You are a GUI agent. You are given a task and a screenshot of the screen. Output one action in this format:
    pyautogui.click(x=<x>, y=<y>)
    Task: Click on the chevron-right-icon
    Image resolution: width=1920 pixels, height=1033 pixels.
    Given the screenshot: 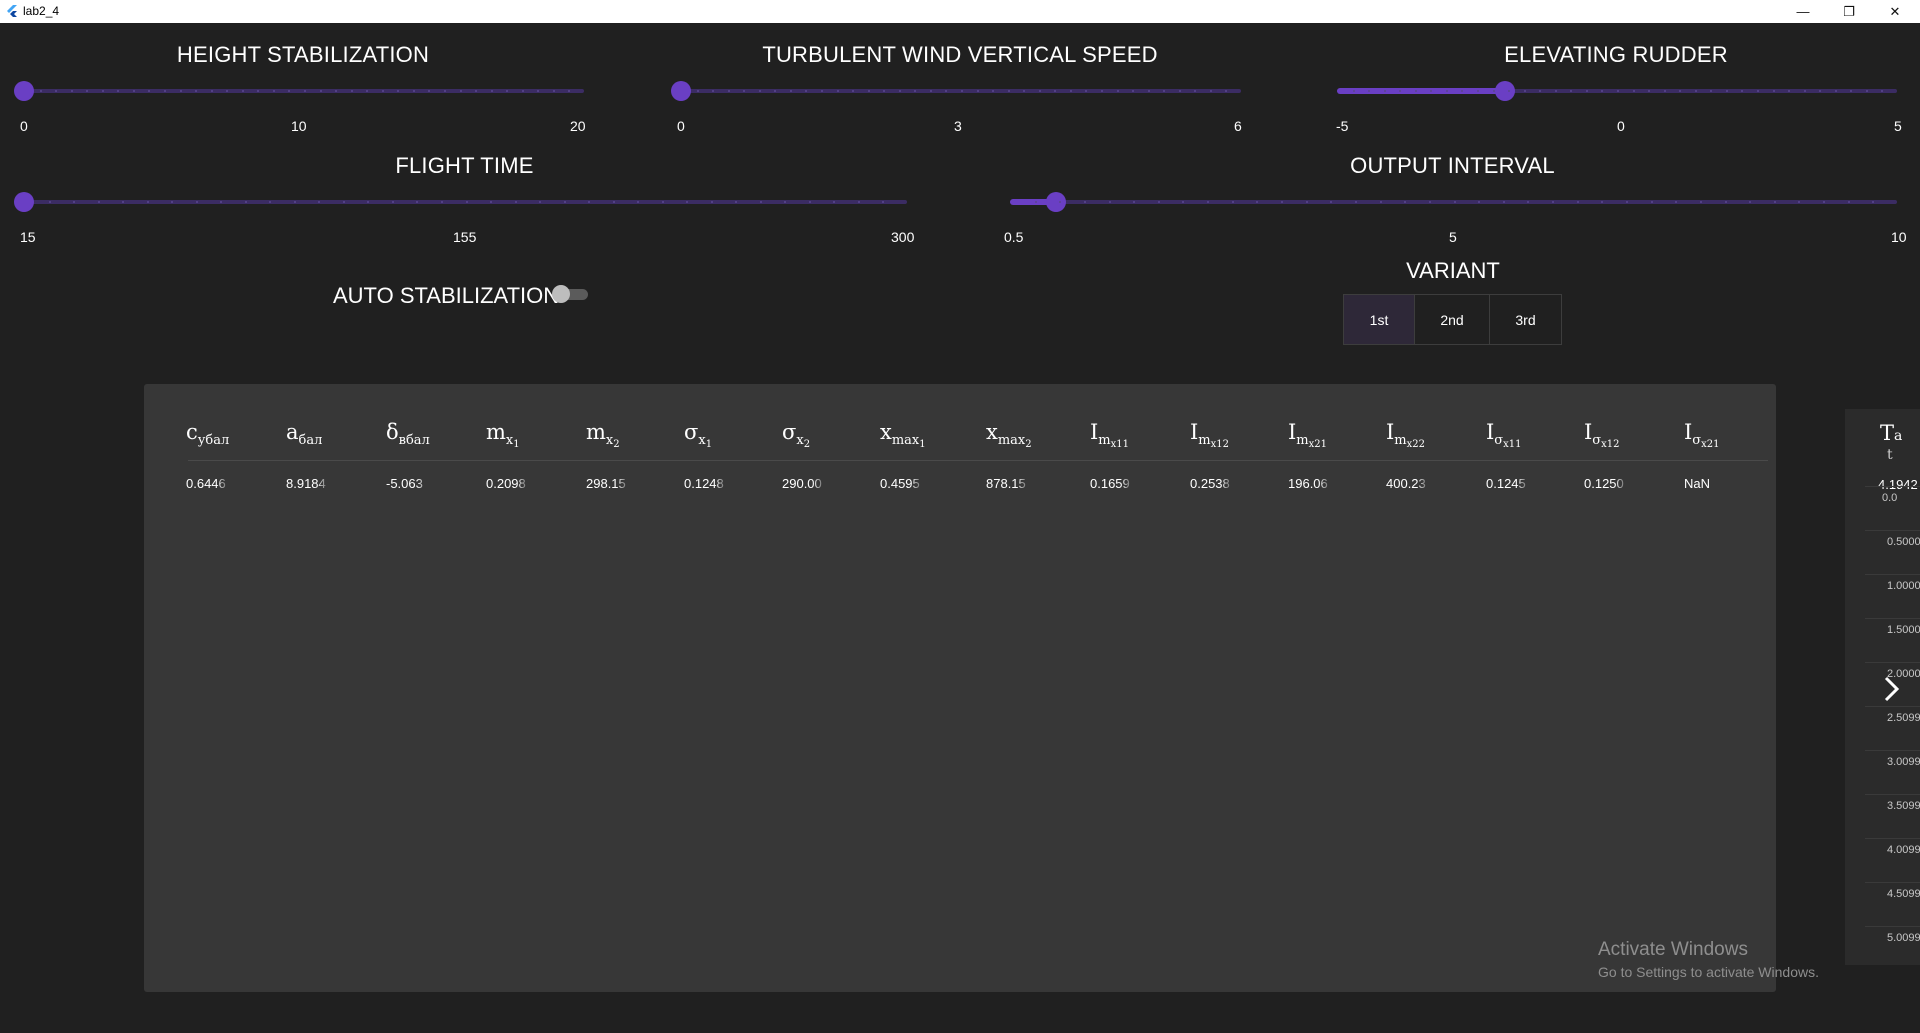 What is the action you would take?
    pyautogui.click(x=1891, y=689)
    